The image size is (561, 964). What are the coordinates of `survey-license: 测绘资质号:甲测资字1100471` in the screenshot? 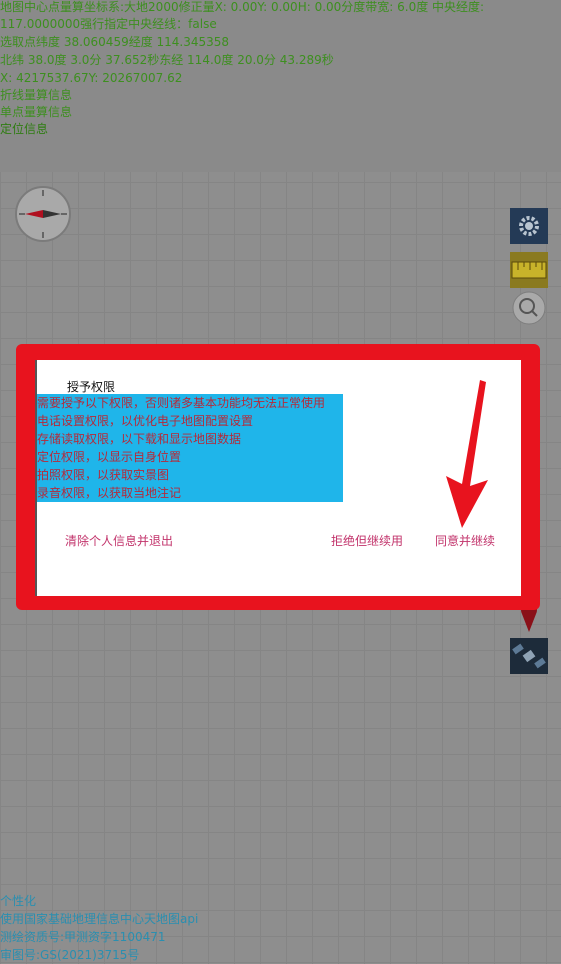 It's located at (83, 937).